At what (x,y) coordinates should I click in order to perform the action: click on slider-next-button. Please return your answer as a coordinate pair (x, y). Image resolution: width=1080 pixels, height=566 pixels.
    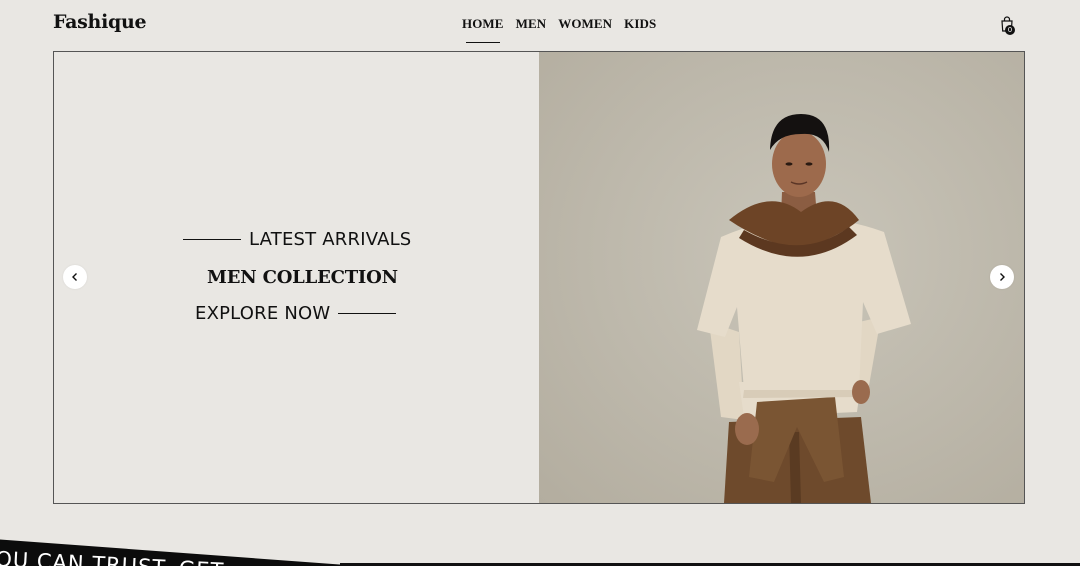
    Looking at the image, I should click on (1002, 277).